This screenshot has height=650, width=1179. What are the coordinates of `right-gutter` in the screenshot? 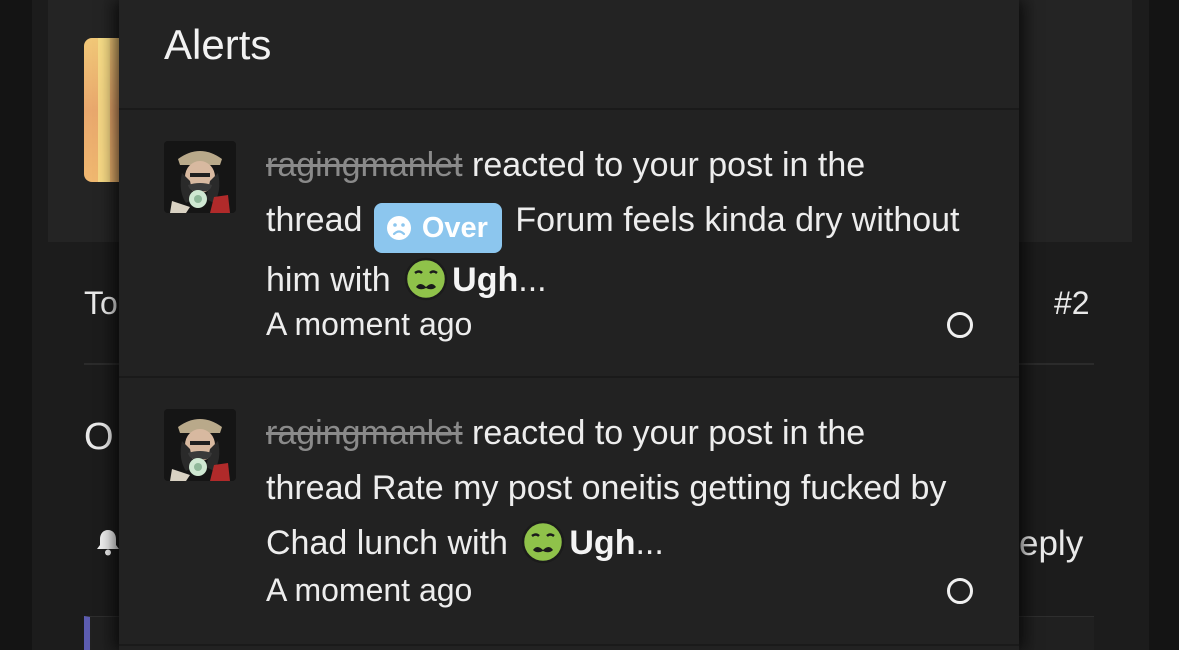 It's located at (1164, 325).